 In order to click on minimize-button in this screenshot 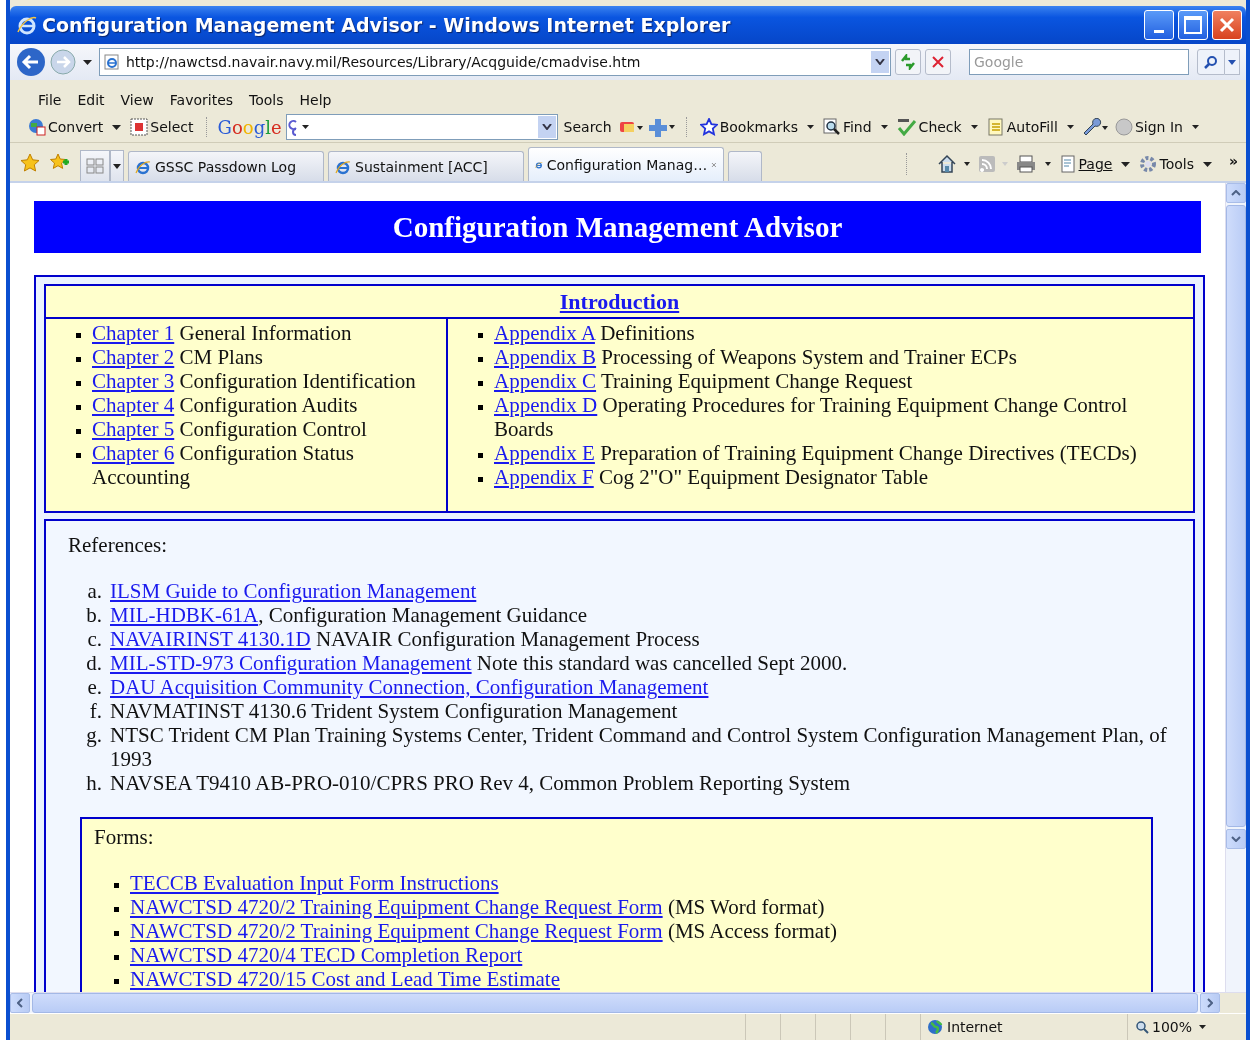, I will do `click(1159, 25)`.